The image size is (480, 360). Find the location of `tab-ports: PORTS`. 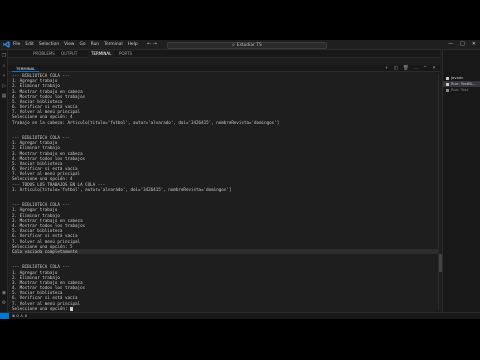

tab-ports: PORTS is located at coordinates (125, 54).